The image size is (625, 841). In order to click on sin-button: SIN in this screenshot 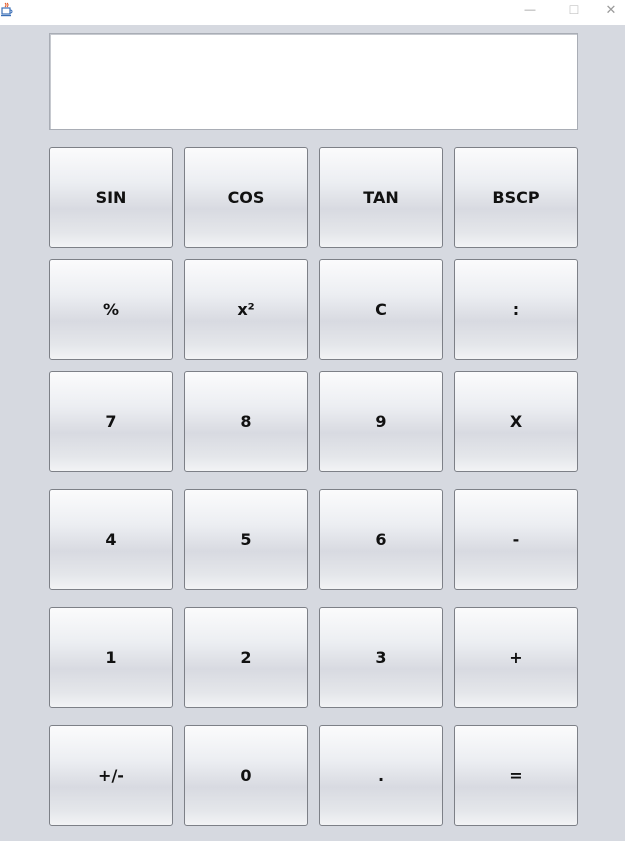, I will do `click(111, 197)`.